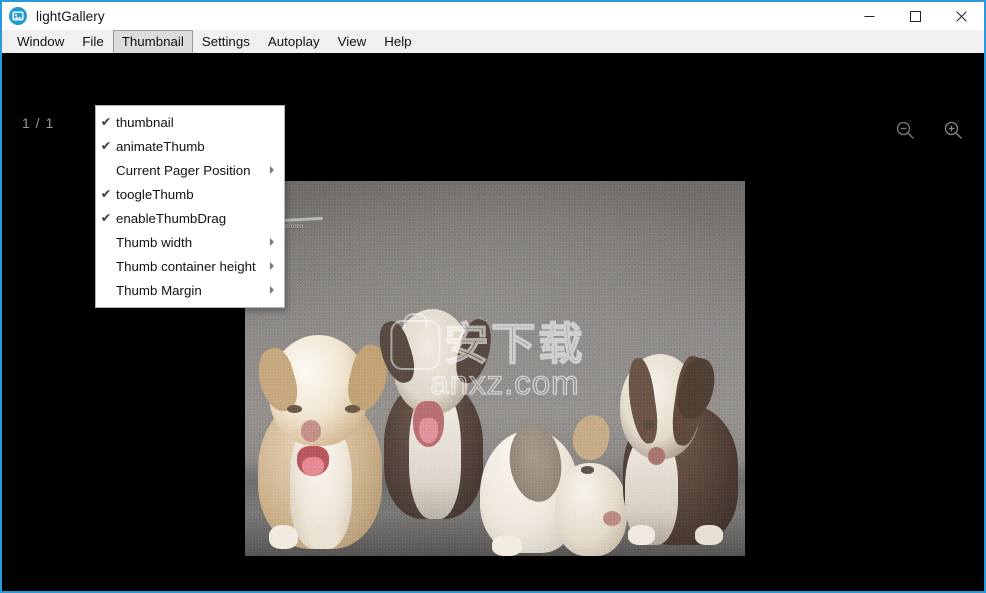  Describe the element at coordinates (152, 41) in the screenshot. I see `menu-item-thumbnail: Thumbnail` at that location.